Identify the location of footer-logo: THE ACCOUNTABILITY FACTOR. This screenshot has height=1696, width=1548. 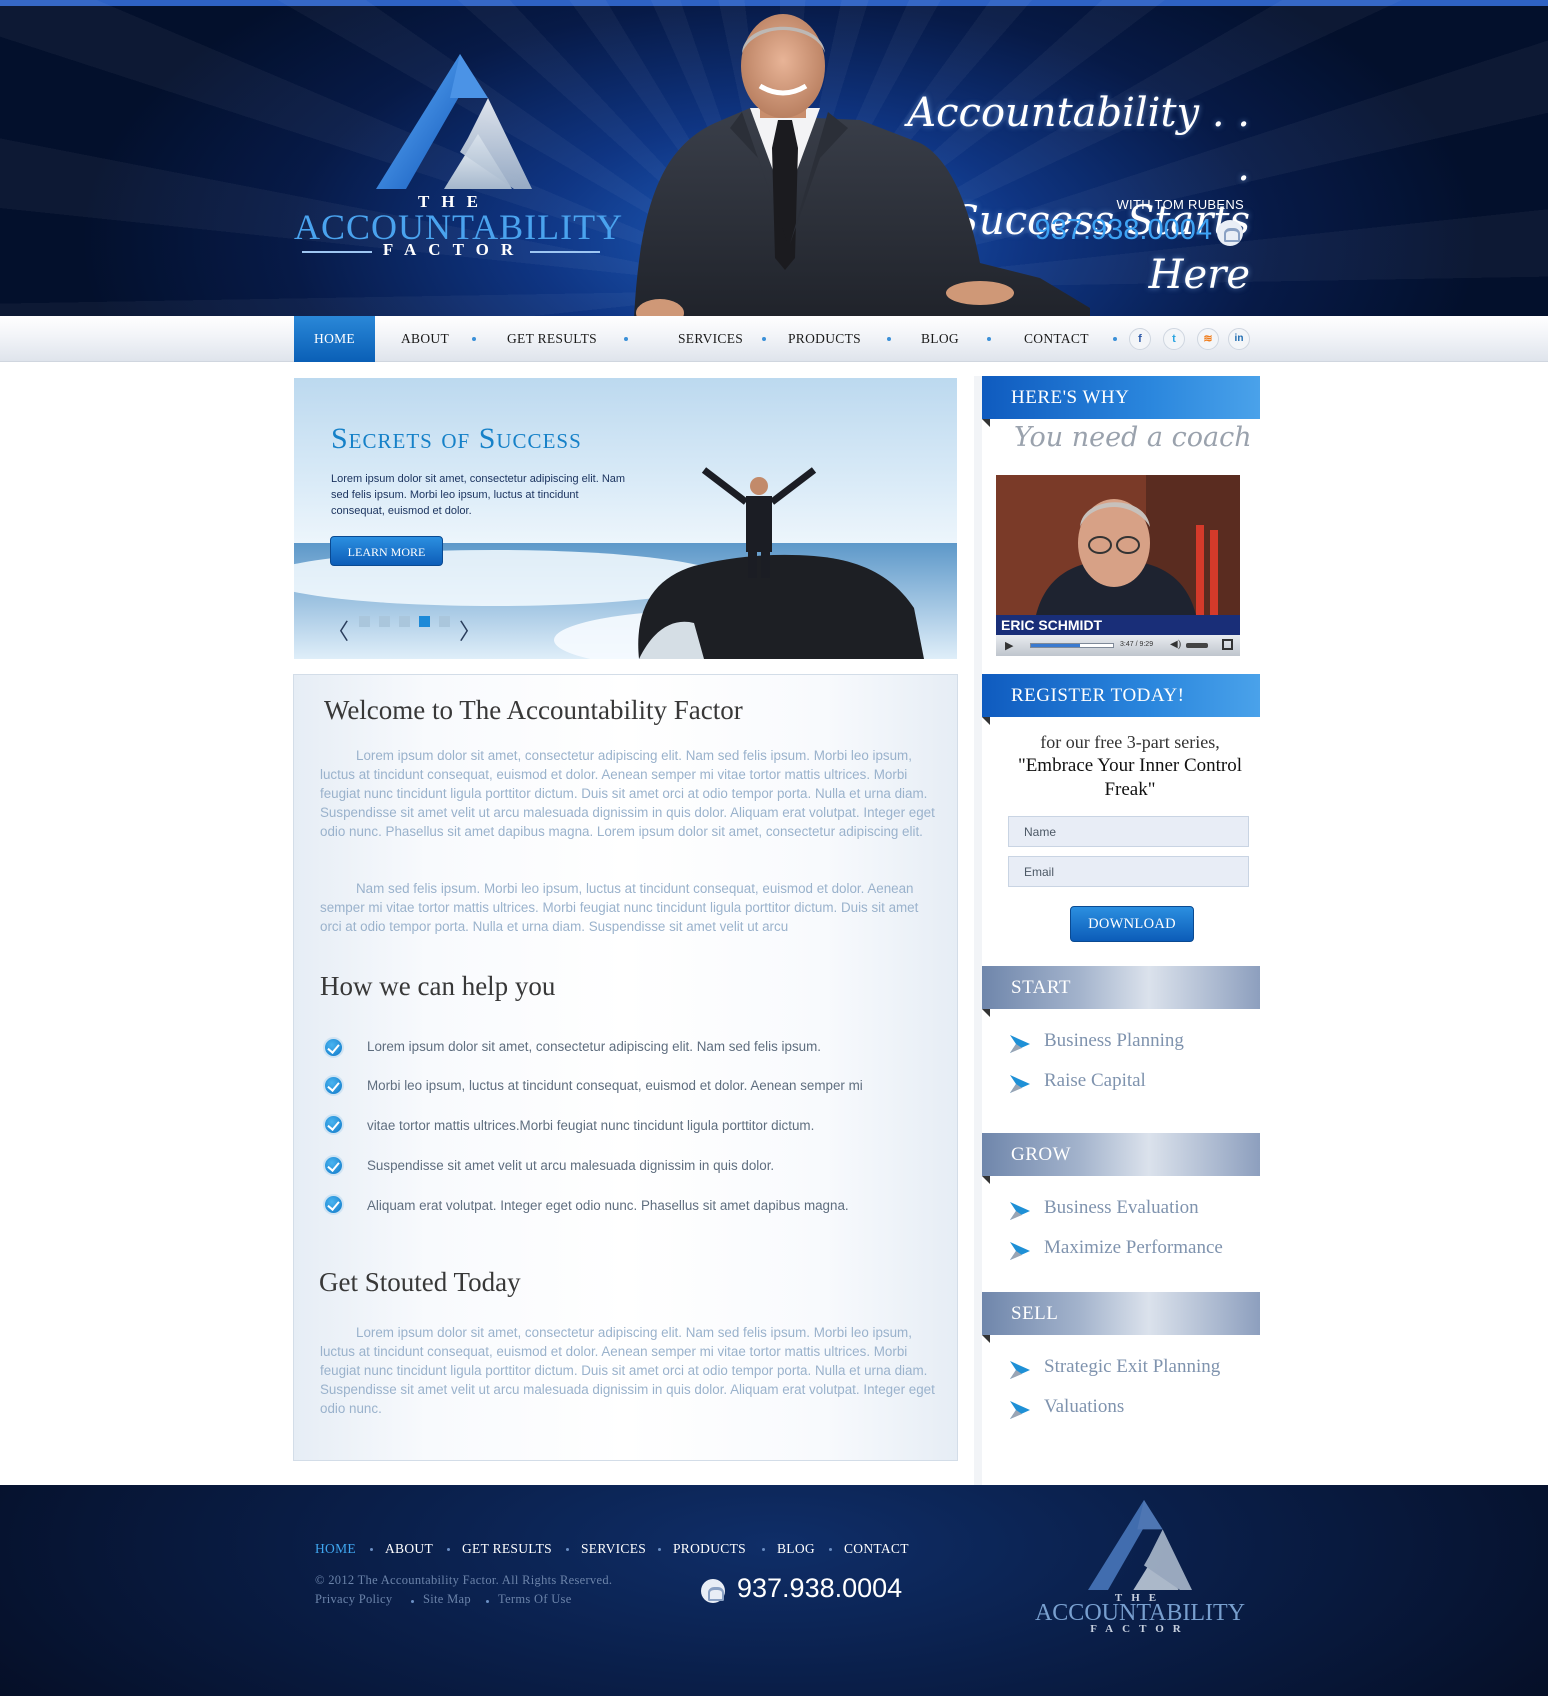
(1140, 1570).